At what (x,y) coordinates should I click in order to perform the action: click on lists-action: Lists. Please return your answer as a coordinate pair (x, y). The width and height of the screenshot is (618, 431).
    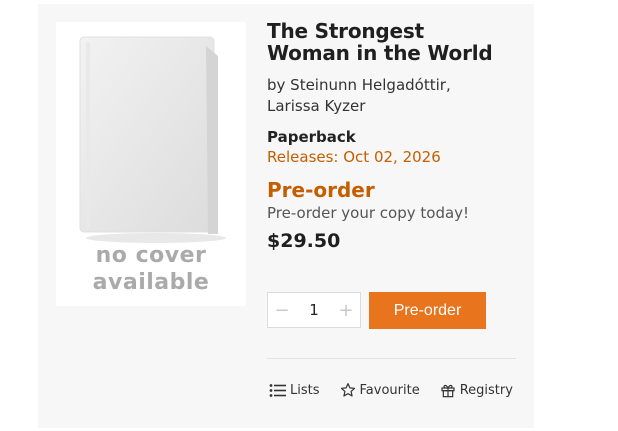
    Looking at the image, I should click on (294, 390).